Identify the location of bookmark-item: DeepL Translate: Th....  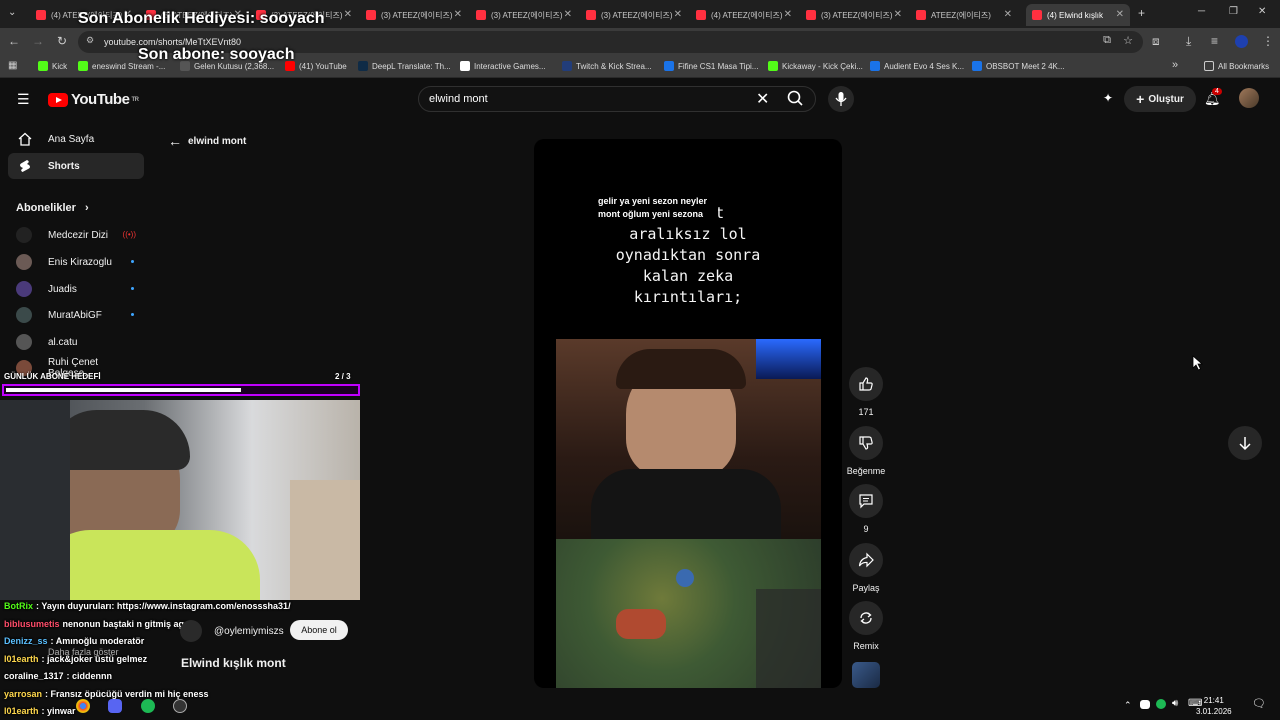
(404, 66).